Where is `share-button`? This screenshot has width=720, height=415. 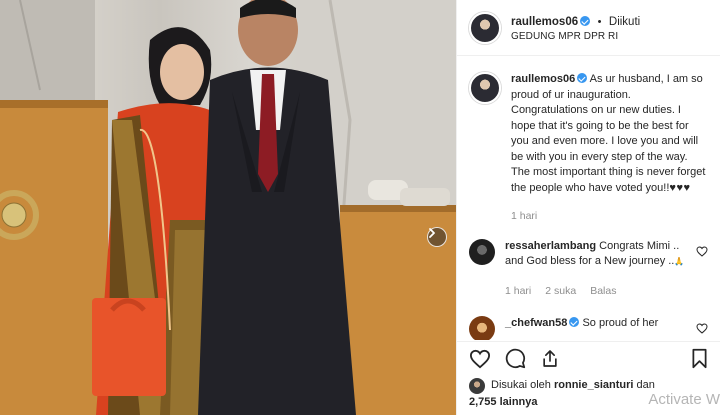
share-button is located at coordinates (550, 358).